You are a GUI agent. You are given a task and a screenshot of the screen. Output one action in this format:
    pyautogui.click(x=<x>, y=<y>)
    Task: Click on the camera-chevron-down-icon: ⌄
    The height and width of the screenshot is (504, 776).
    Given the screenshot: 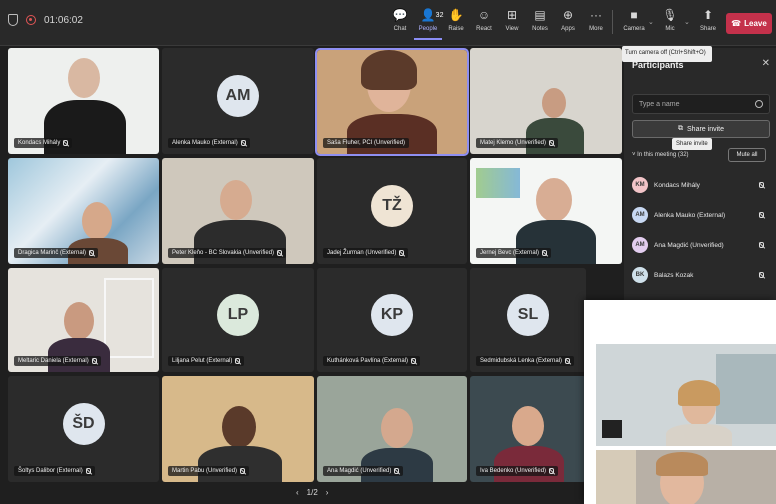 What is the action you would take?
    pyautogui.click(x=651, y=22)
    